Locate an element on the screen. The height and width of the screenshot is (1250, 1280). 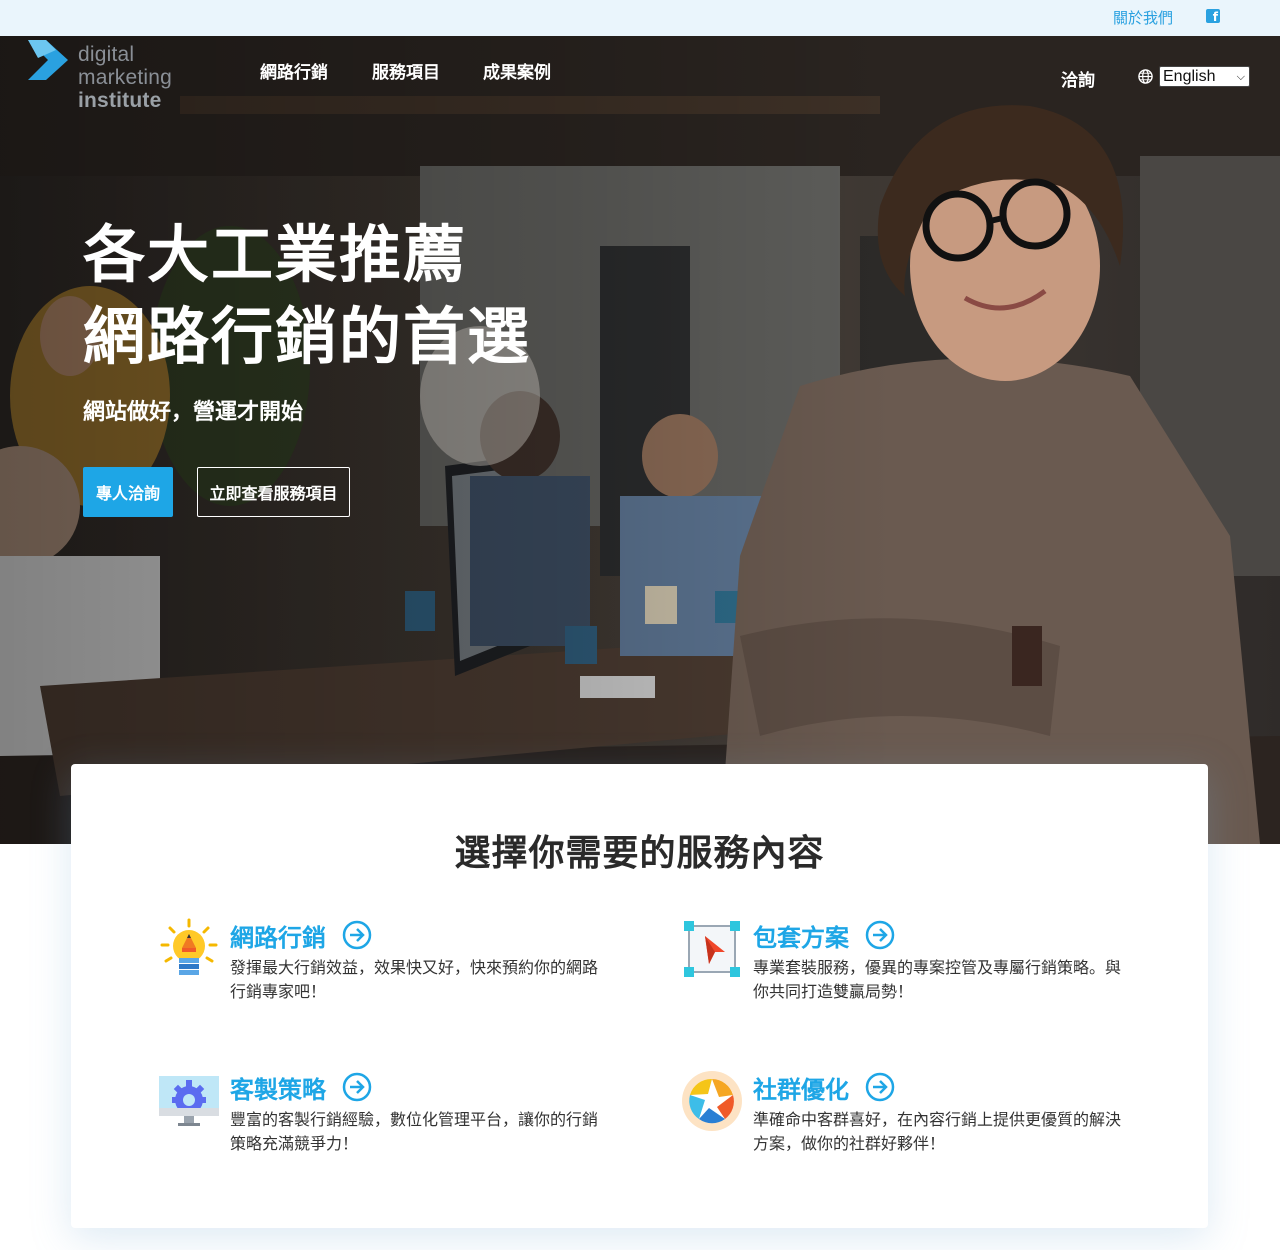
nav-item-services: 服務項目 is located at coordinates (406, 70).